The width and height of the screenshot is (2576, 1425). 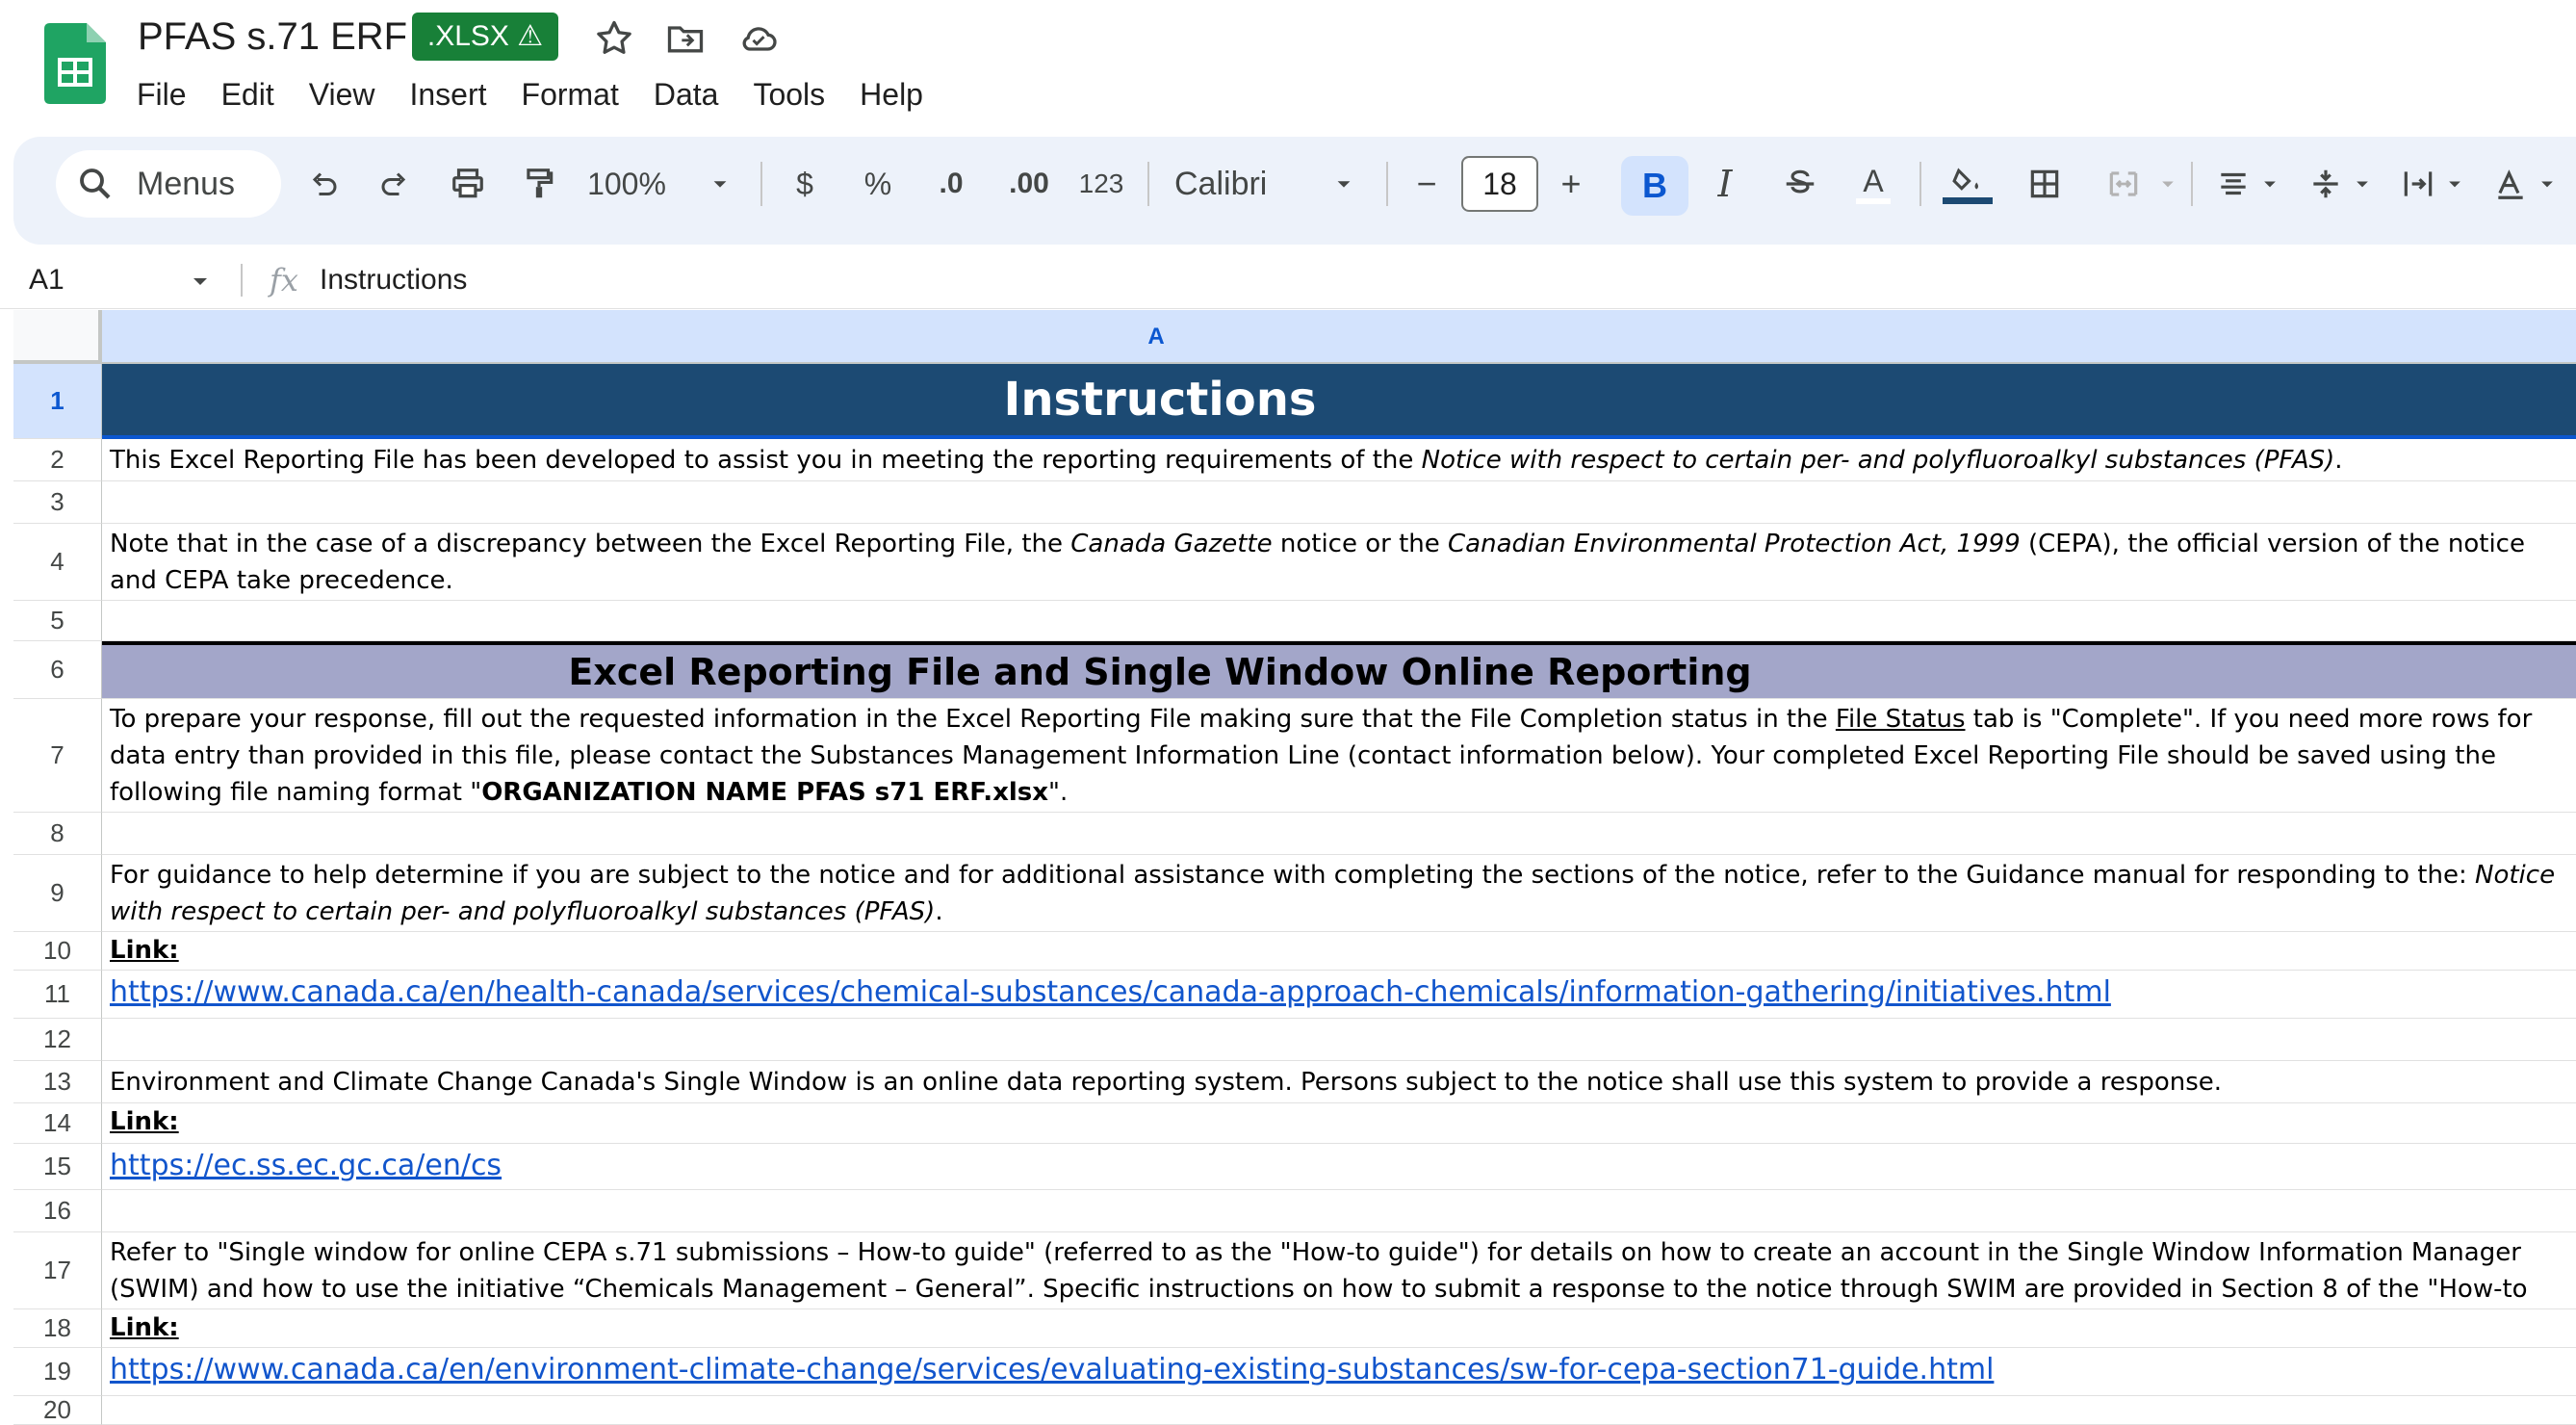 I want to click on cell-a20, so click(x=1339, y=1410).